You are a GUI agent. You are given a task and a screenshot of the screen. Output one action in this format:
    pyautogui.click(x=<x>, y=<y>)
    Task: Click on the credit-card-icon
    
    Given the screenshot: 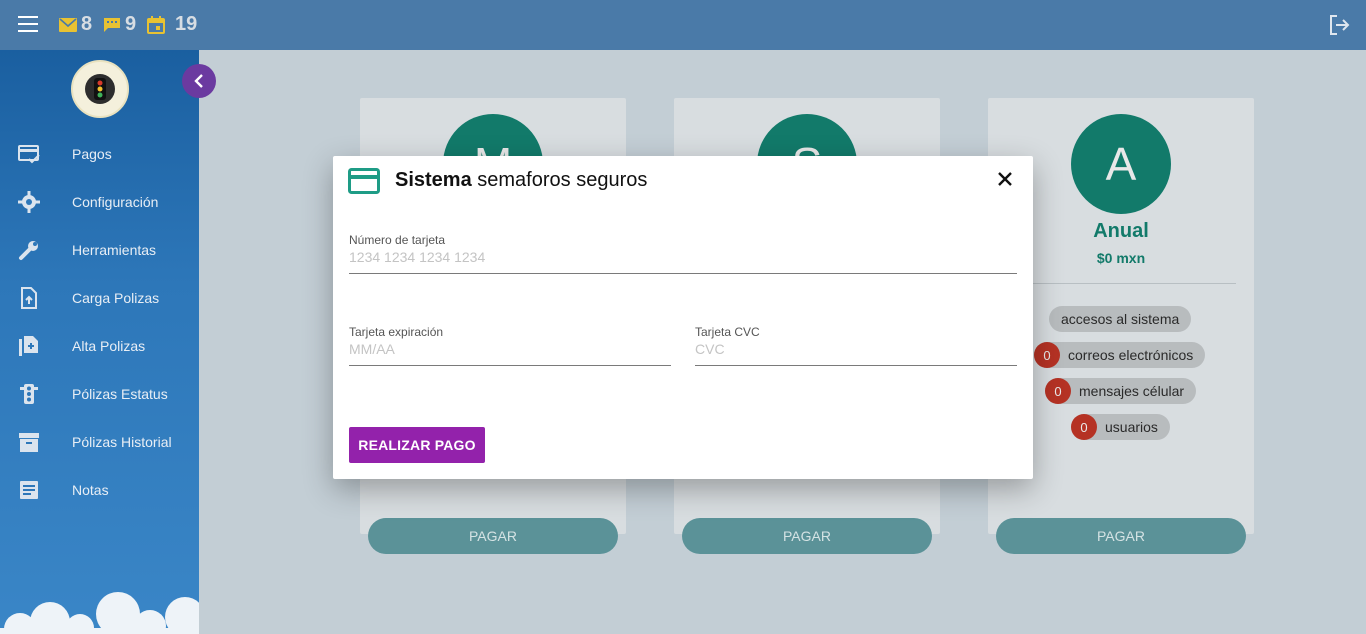 What is the action you would take?
    pyautogui.click(x=364, y=181)
    